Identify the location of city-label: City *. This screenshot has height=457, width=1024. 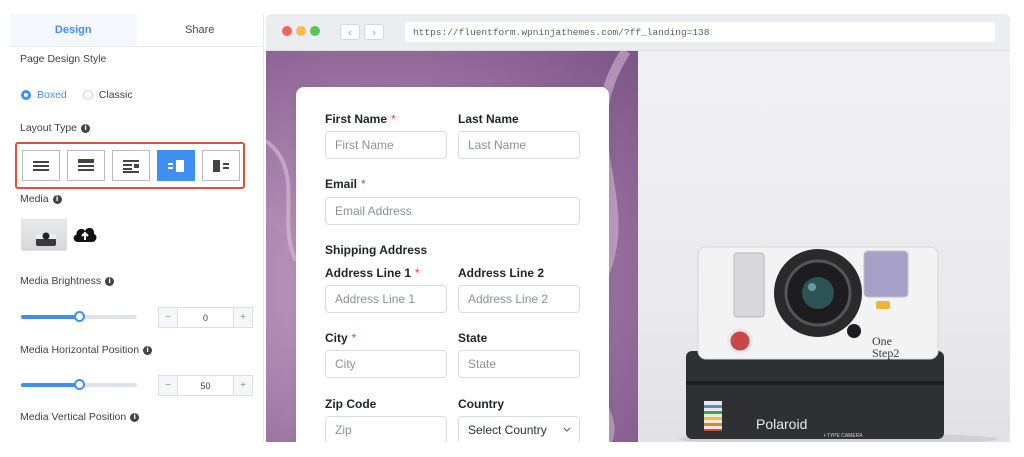
(341, 338).